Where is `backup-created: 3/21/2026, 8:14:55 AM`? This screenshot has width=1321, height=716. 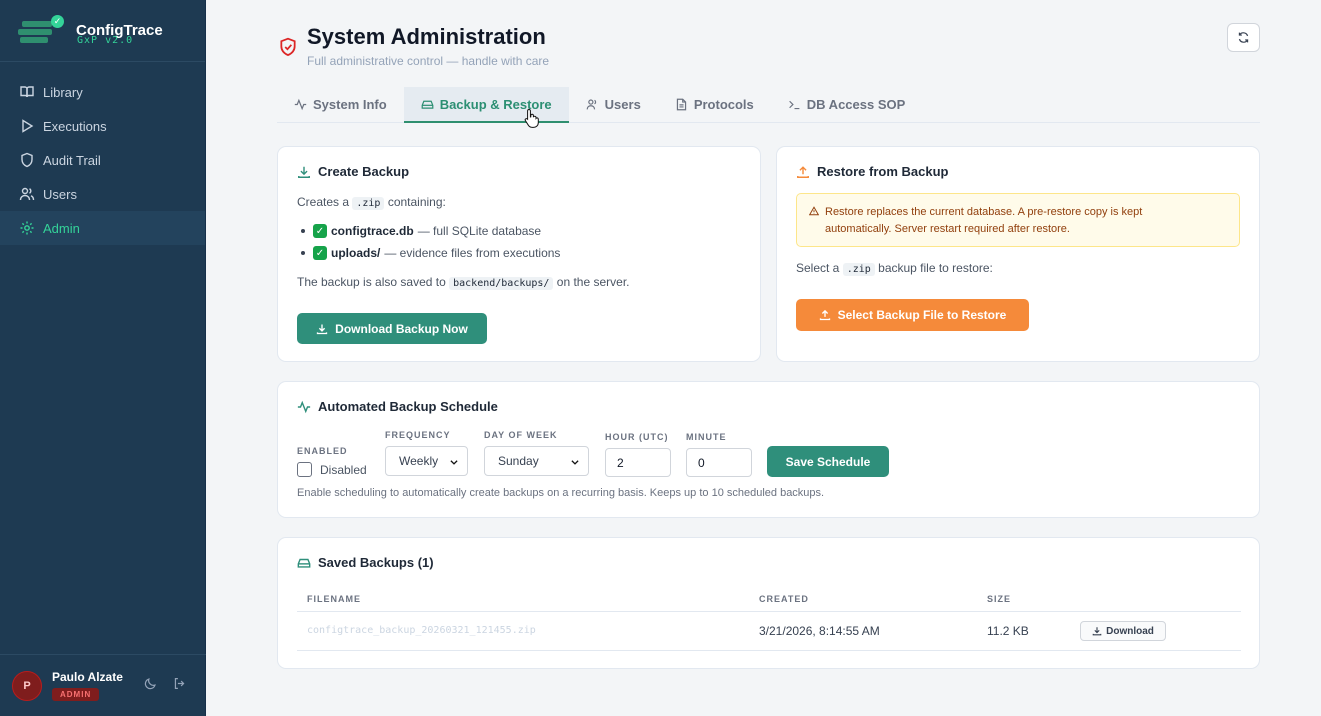
backup-created: 3/21/2026, 8:14:55 AM is located at coordinates (819, 631).